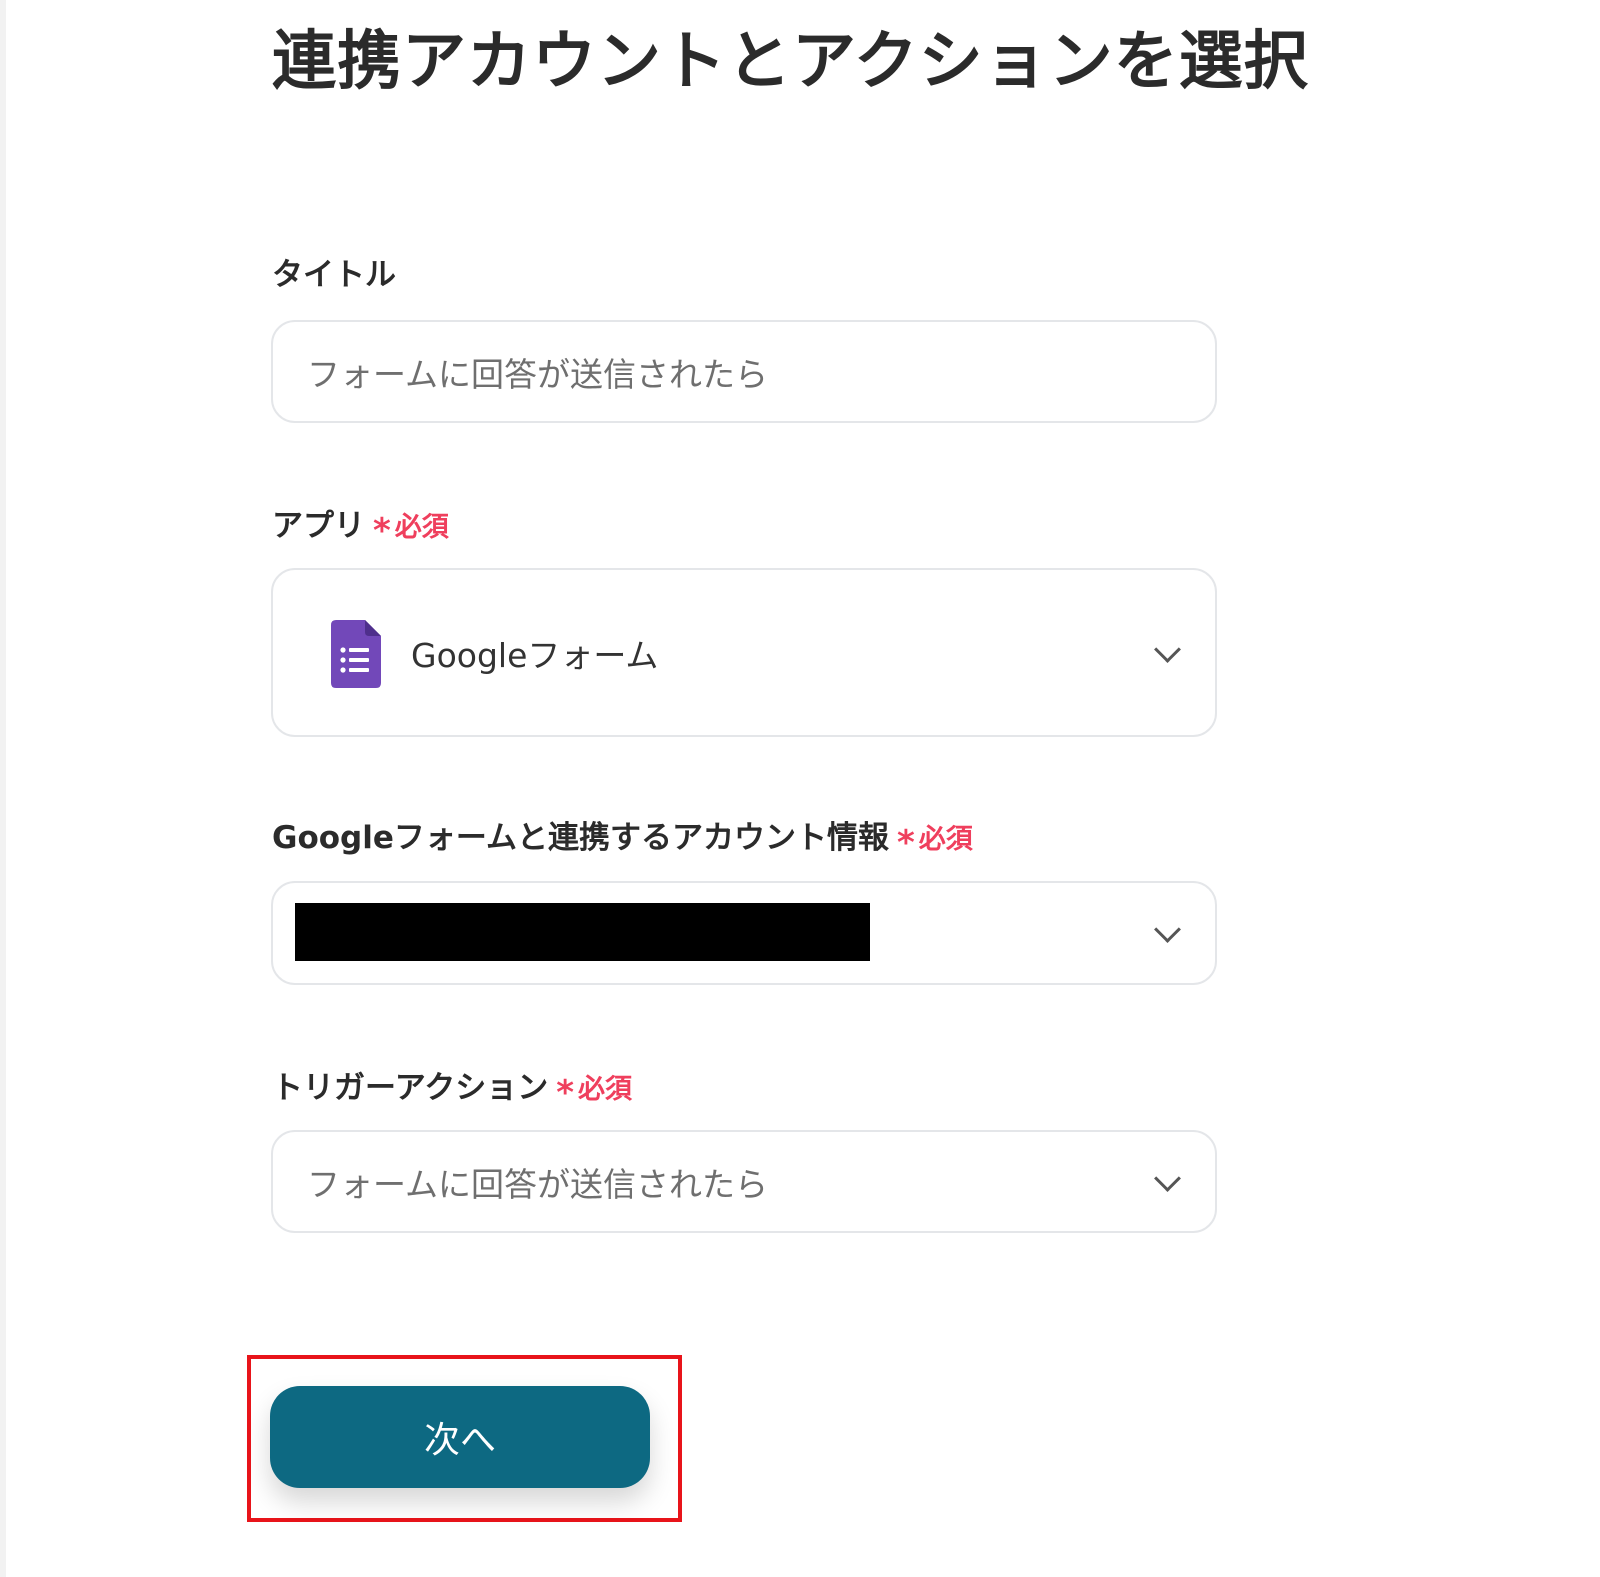  I want to click on trigger-label-text: トリガーアクション, so click(410, 1088).